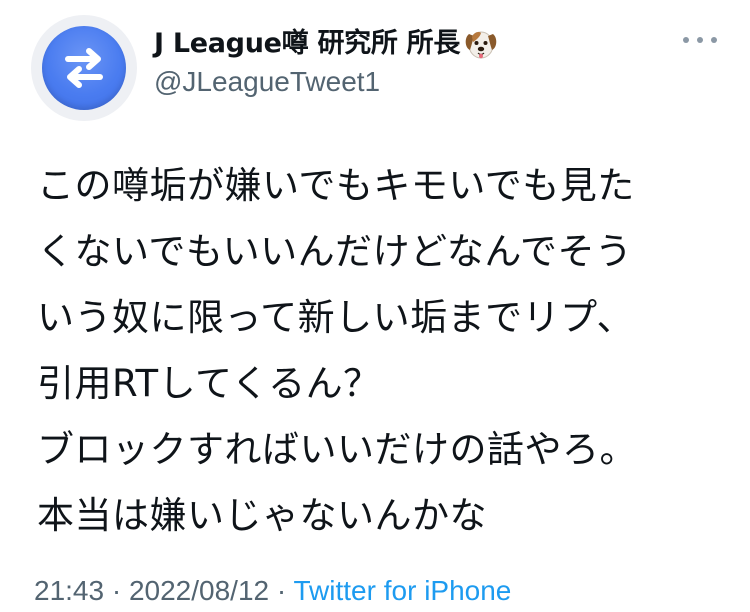 Image resolution: width=750 pixels, height=612 pixels. I want to click on tweet-line: ブロックすればいいだけの話やろ。, so click(337, 449).